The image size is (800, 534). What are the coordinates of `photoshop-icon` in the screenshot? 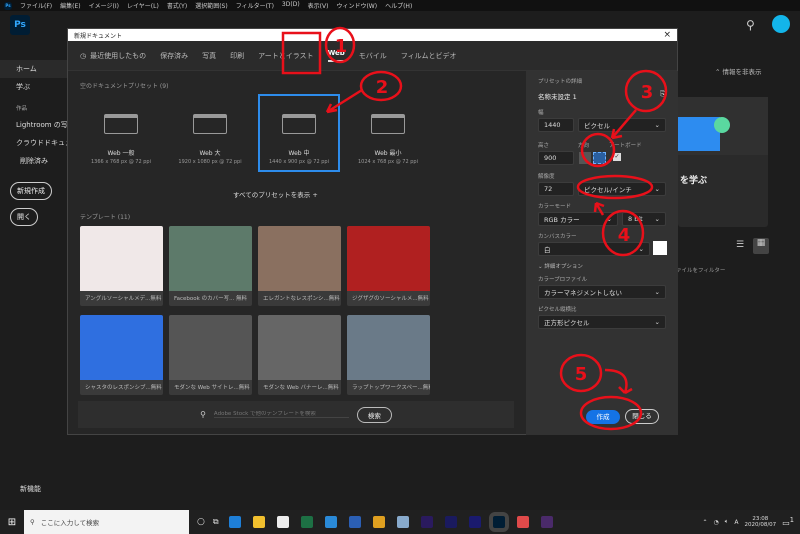 It's located at (498, 522).